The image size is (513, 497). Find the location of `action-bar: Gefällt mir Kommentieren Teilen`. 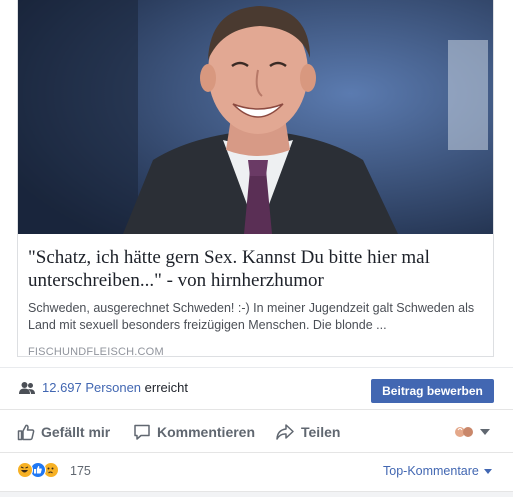

action-bar: Gefällt mir Kommentieren Teilen is located at coordinates (256, 431).